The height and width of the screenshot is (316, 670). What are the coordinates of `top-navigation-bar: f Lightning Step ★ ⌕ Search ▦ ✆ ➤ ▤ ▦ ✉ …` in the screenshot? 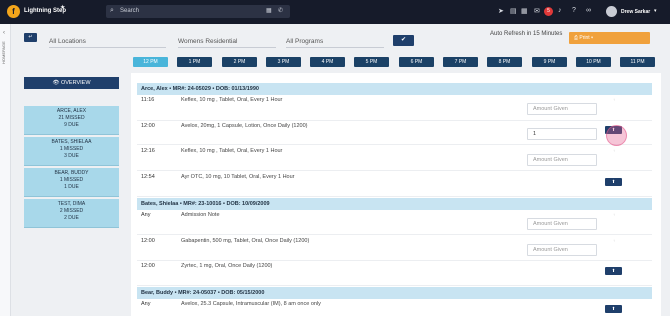 It's located at (335, 12).